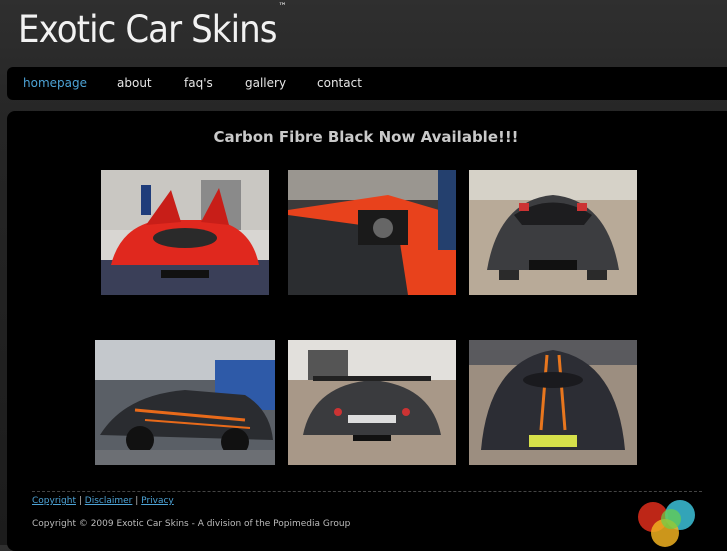 The height and width of the screenshot is (551, 727). What do you see at coordinates (134, 83) in the screenshot?
I see `nav-item-about: about` at bounding box center [134, 83].